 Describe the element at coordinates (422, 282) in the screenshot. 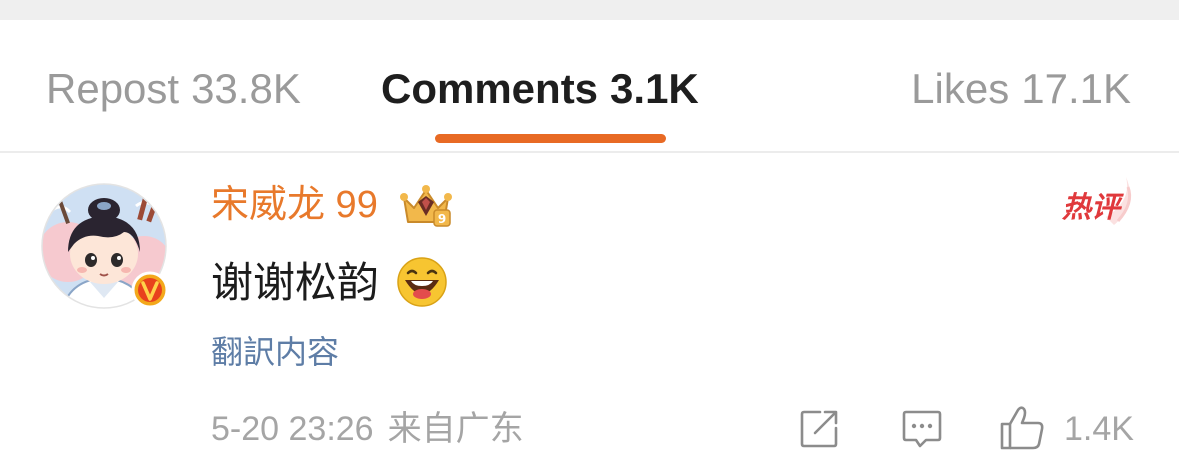

I see `laughing-emoji-icon` at that location.